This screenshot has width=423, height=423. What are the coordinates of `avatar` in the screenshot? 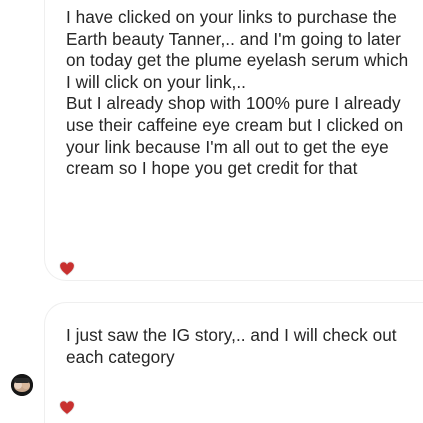 It's located at (22, 385).